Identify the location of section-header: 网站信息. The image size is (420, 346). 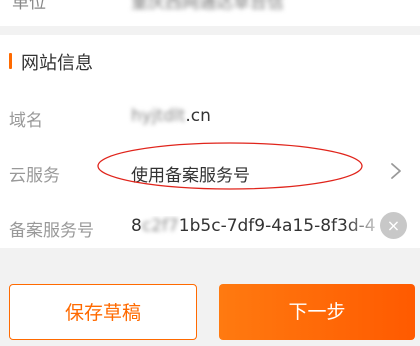
(210, 60).